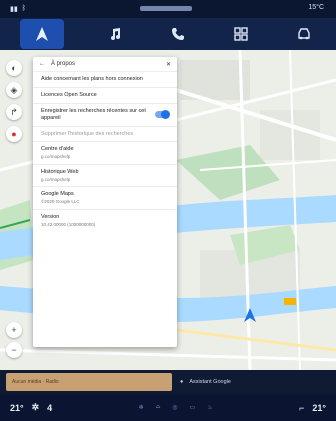 The width and height of the screenshot is (336, 421). I want to click on assistant-bar: ● Assistant Google, so click(254, 382).